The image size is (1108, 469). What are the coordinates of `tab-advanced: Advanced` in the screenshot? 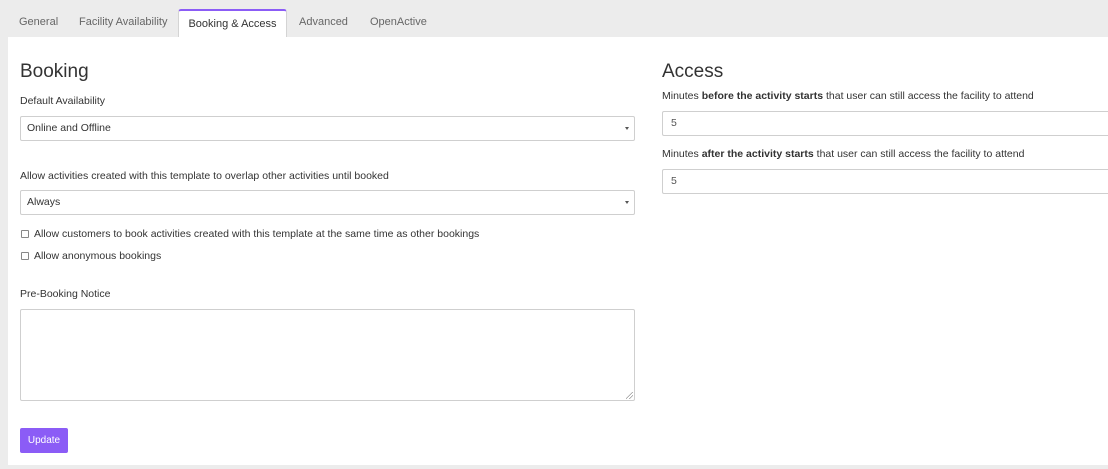 It's located at (323, 22).